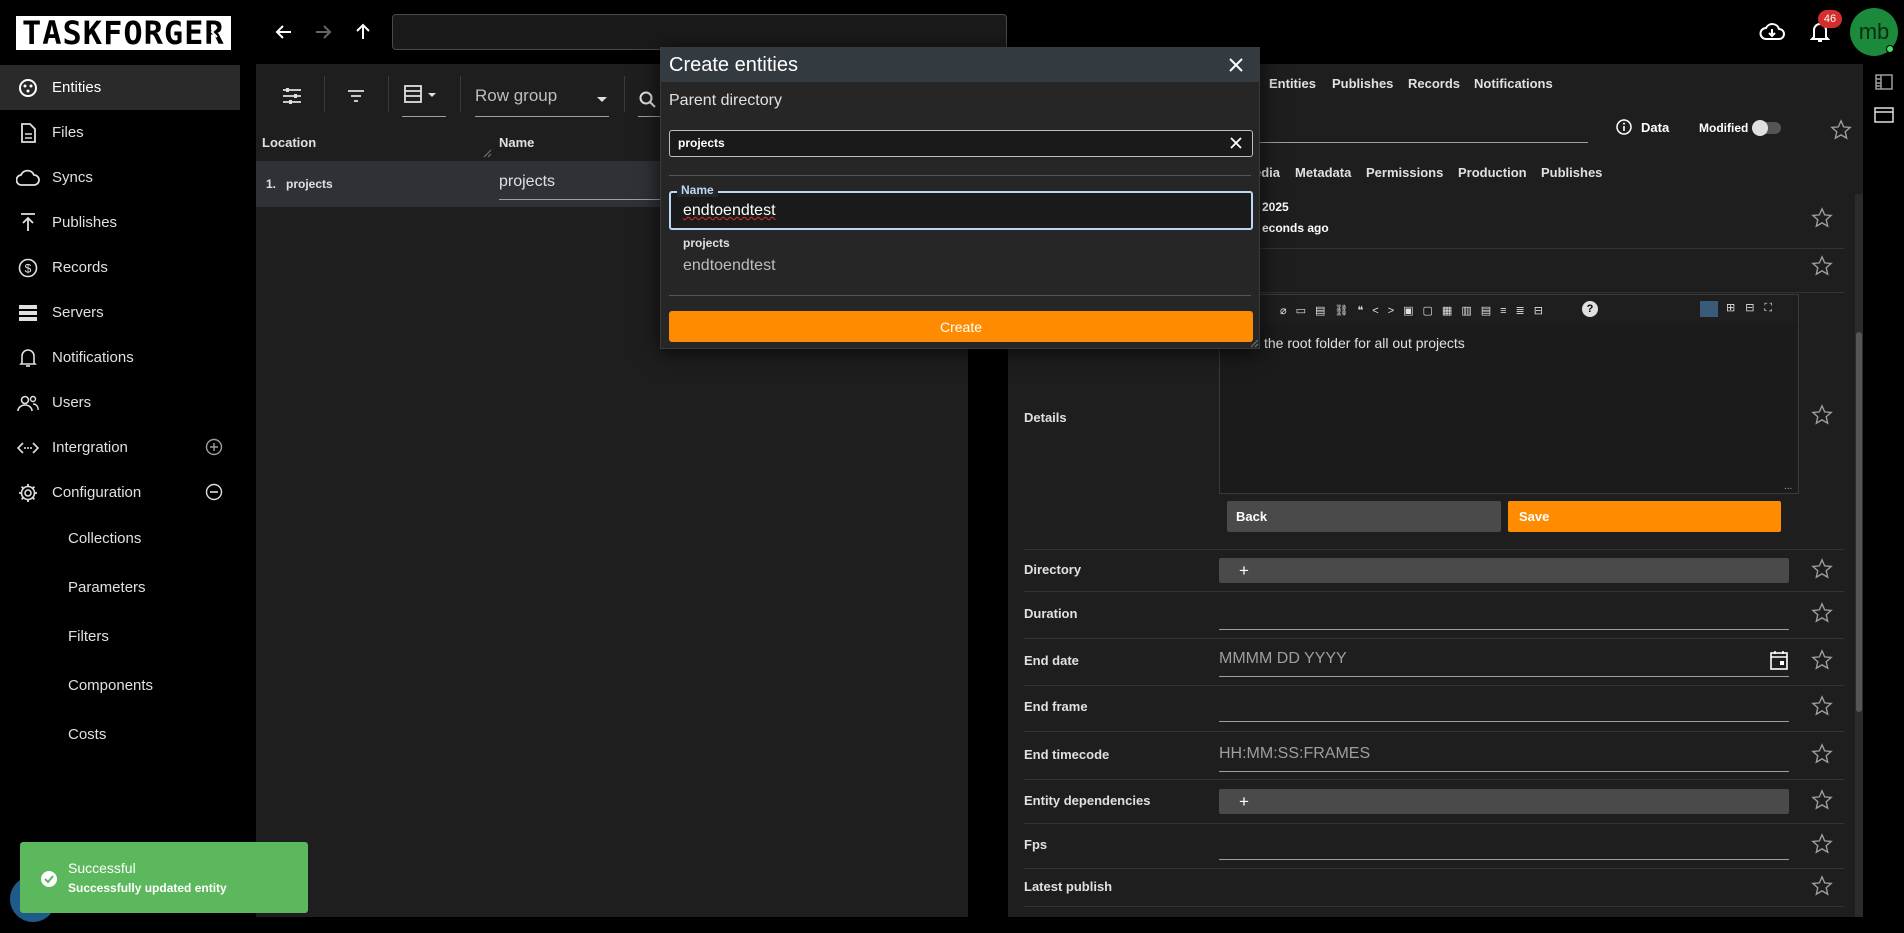 The height and width of the screenshot is (933, 1904). I want to click on data-label: Data, so click(1655, 127).